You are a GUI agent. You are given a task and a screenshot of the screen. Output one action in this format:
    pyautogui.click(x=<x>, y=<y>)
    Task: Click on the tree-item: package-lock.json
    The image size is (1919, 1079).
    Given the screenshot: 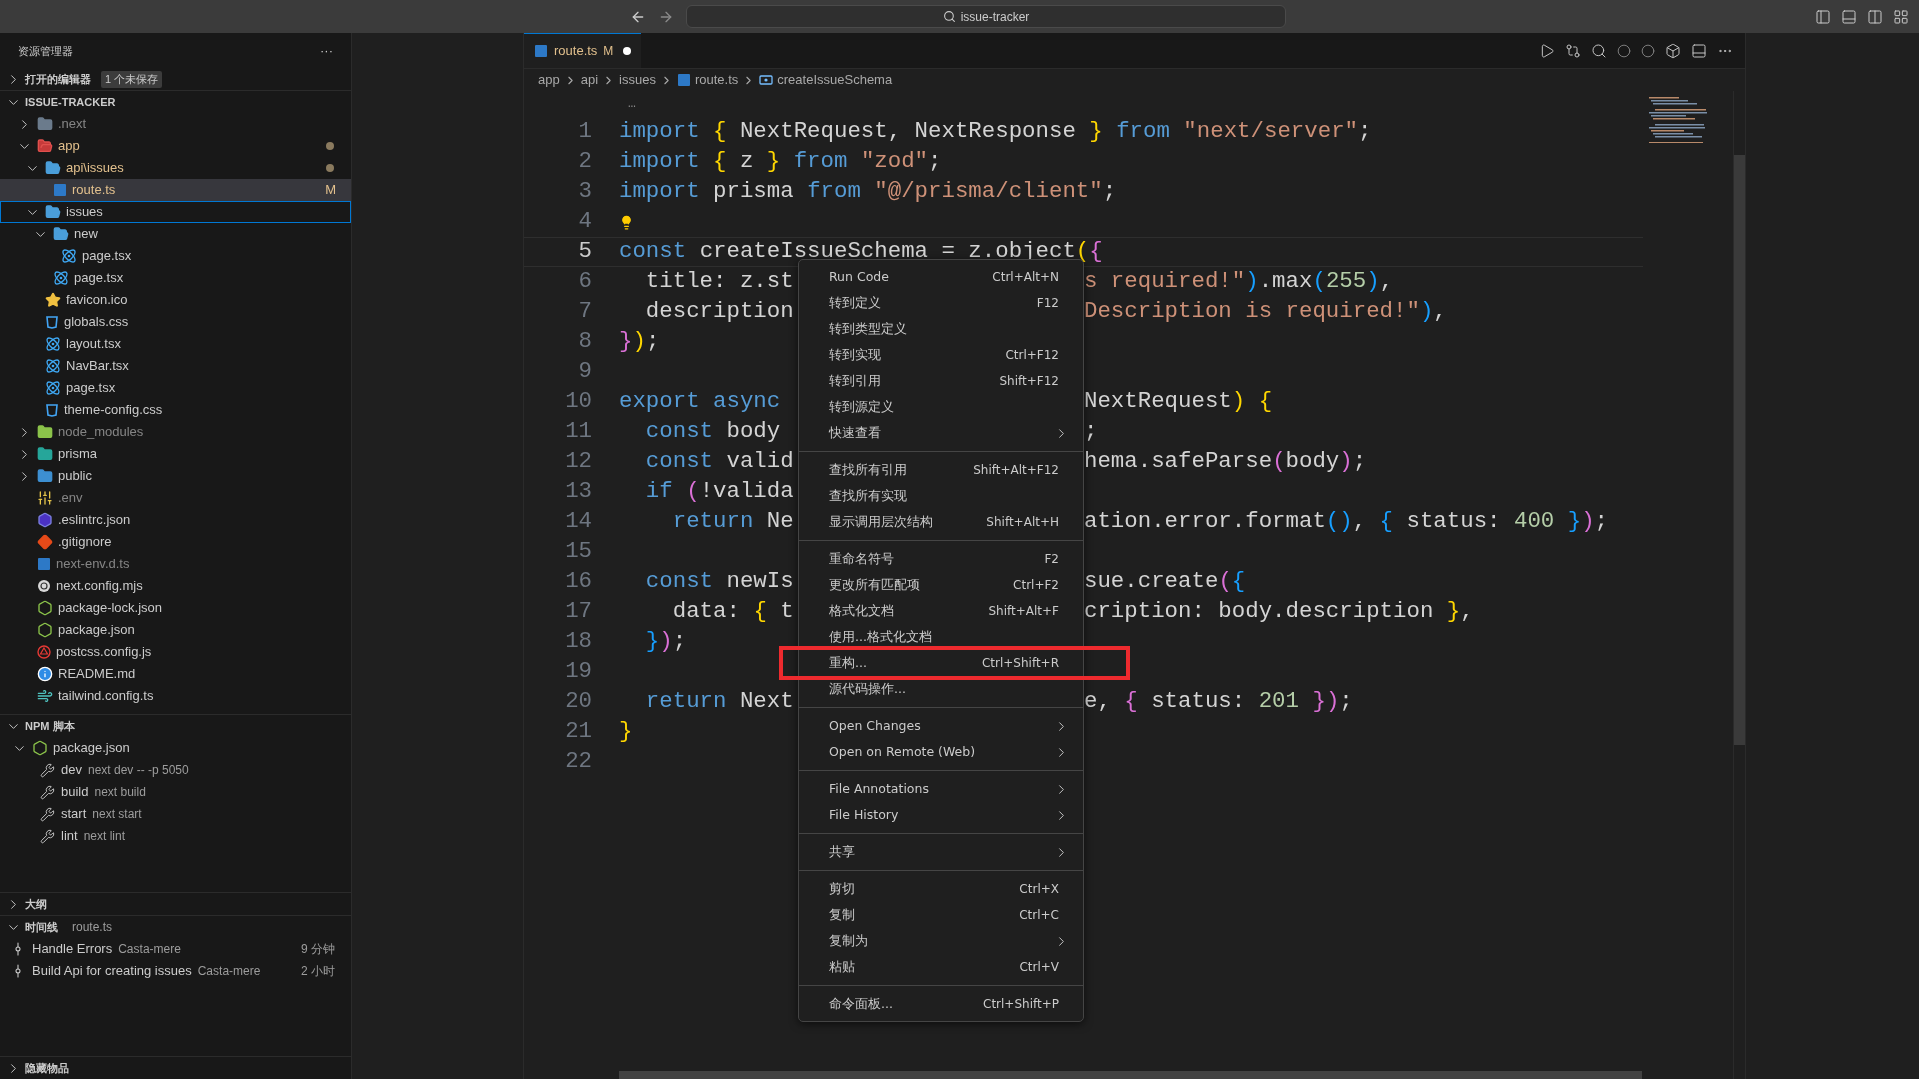 What is the action you would take?
    pyautogui.click(x=175, y=608)
    